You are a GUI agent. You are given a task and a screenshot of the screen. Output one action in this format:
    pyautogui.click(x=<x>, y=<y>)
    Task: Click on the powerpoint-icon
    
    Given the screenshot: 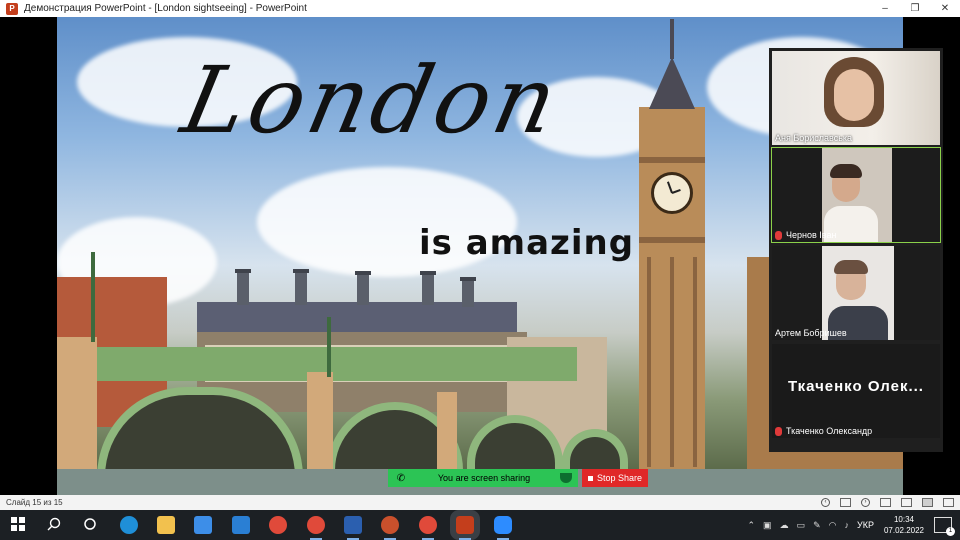 What is the action you would take?
    pyautogui.click(x=465, y=525)
    